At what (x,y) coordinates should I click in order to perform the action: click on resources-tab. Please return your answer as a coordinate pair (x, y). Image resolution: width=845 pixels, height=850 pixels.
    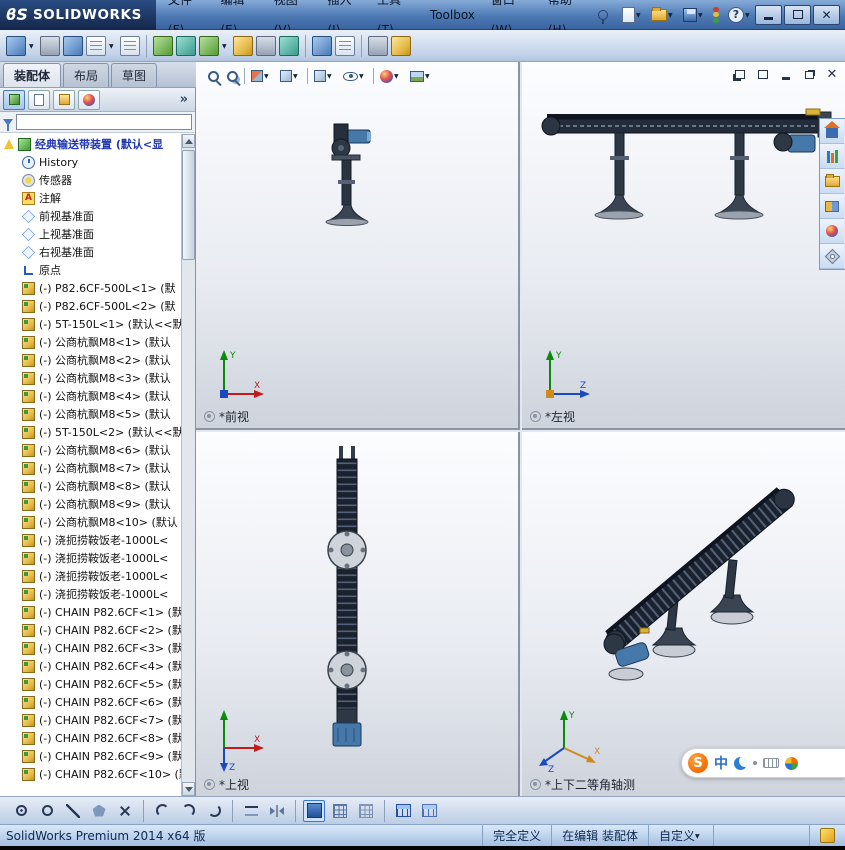
    Looking at the image, I should click on (832, 131).